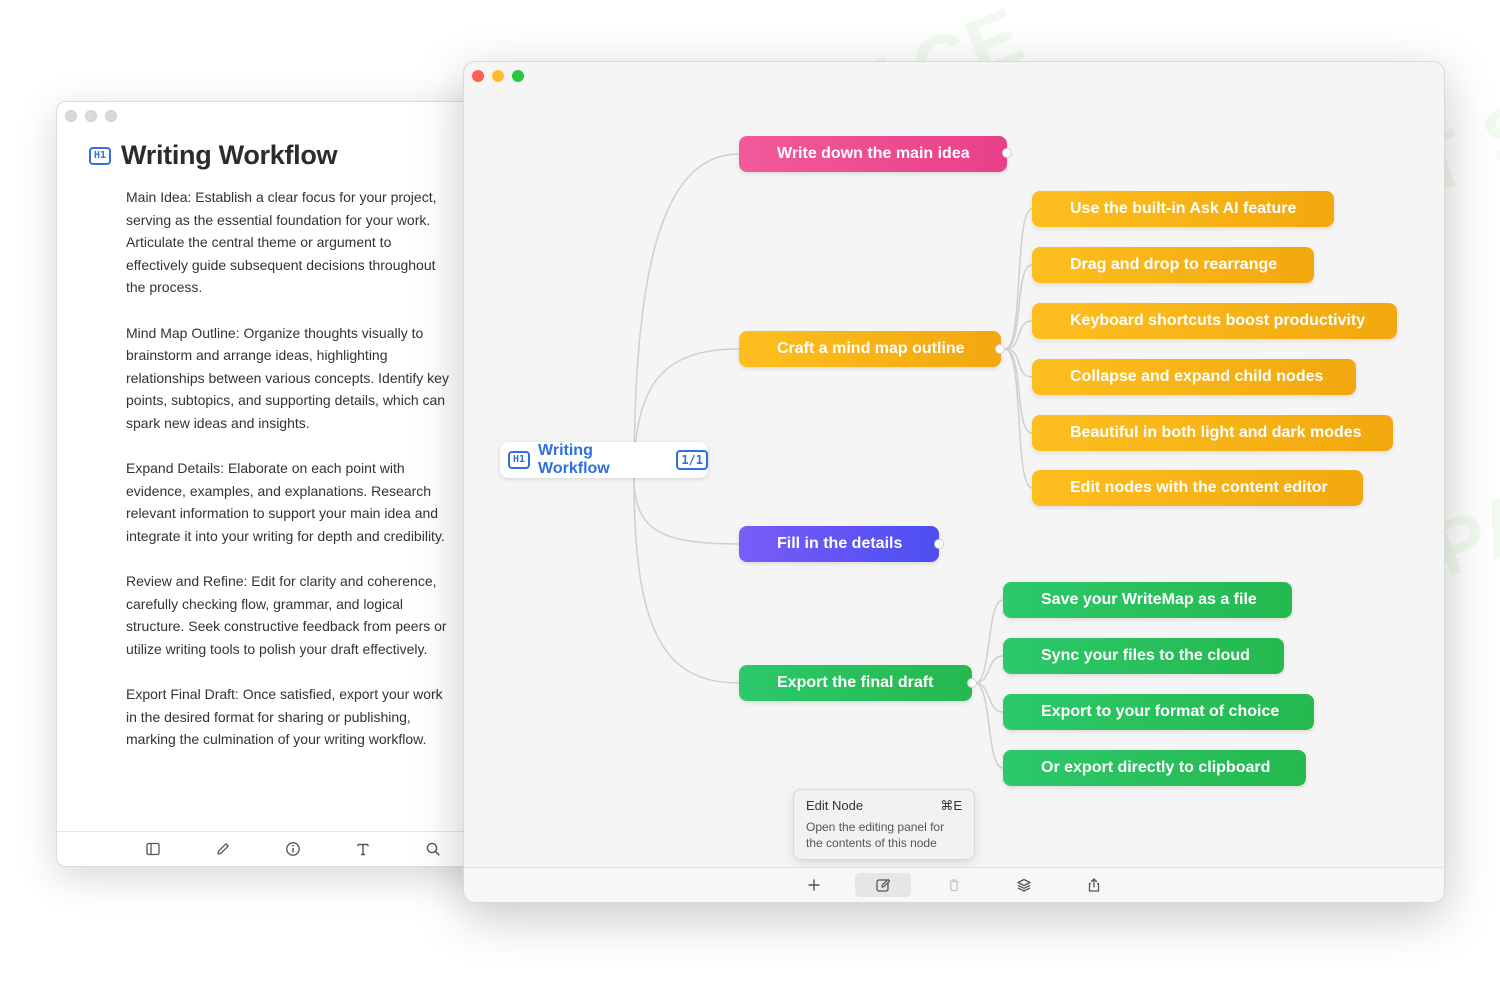 The width and height of the screenshot is (1500, 1000). I want to click on child-node: Or export directly to clipboard, so click(1154, 768).